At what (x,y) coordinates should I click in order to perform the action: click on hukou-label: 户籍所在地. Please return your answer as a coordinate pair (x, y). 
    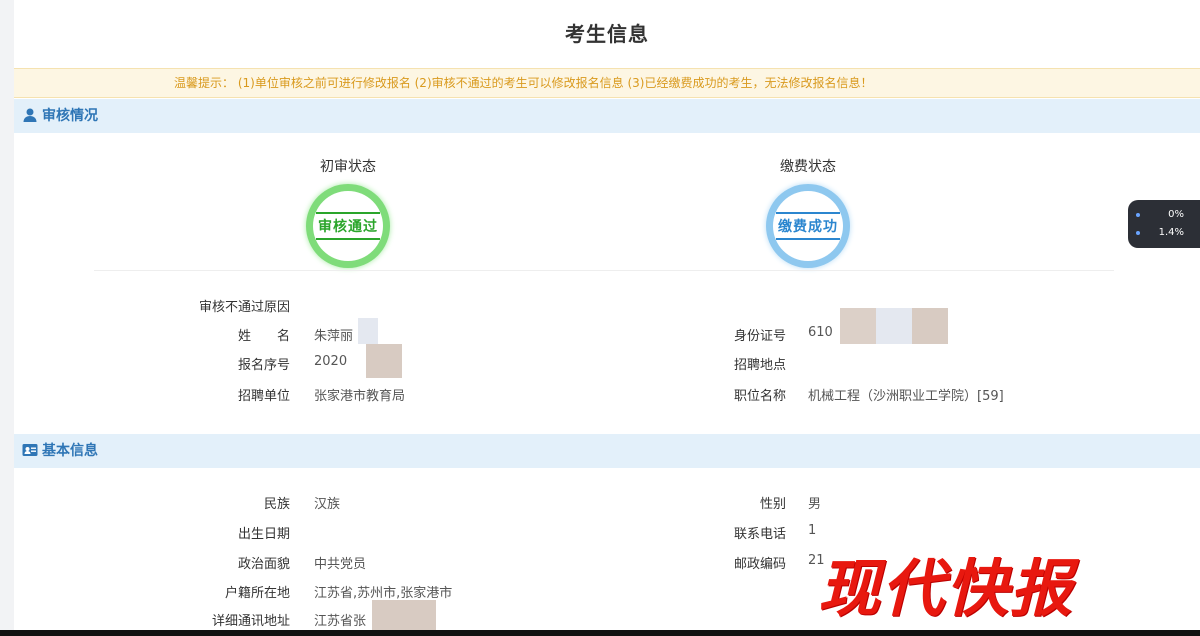
    Looking at the image, I should click on (257, 593).